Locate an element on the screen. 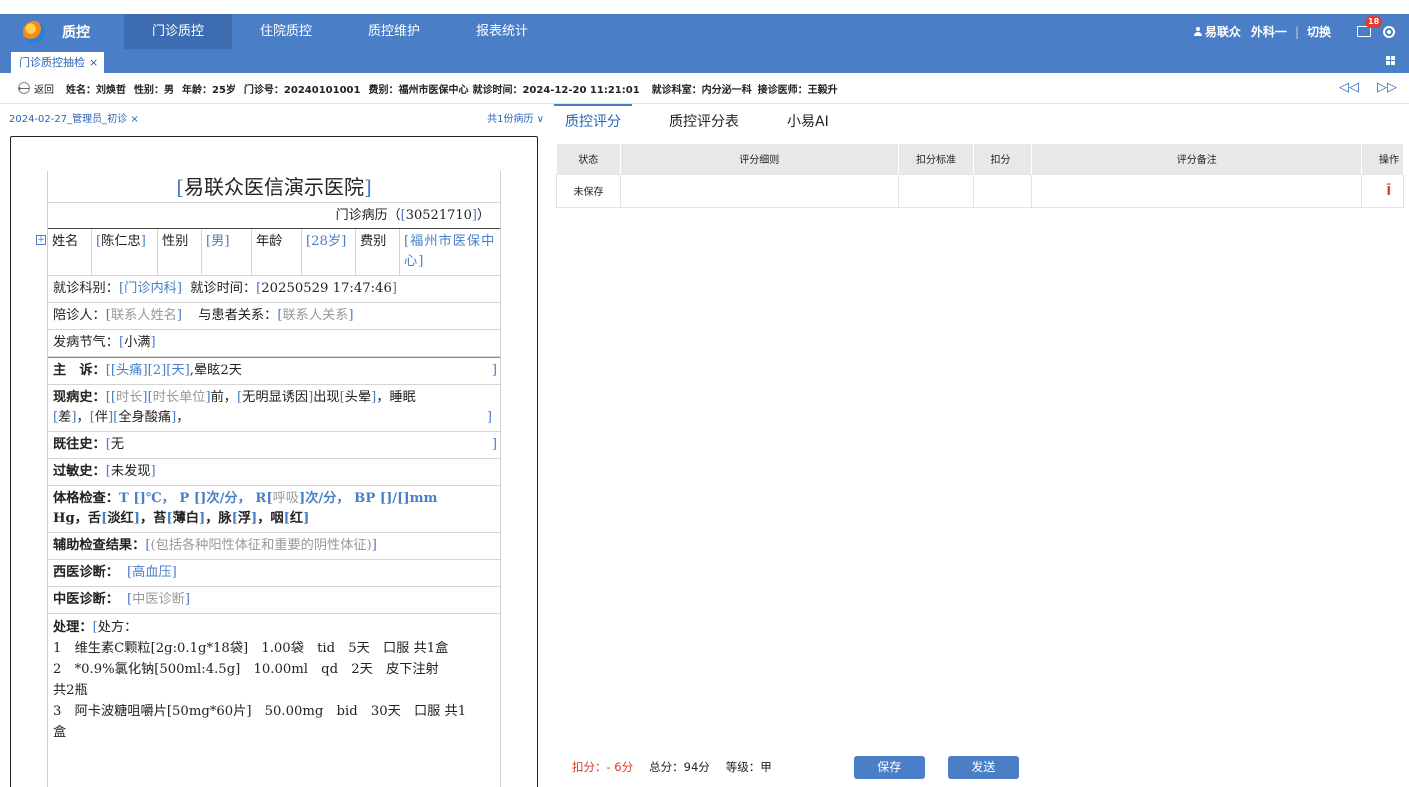  page-tab-bar: 门诊质控抽检 × is located at coordinates (704, 61).